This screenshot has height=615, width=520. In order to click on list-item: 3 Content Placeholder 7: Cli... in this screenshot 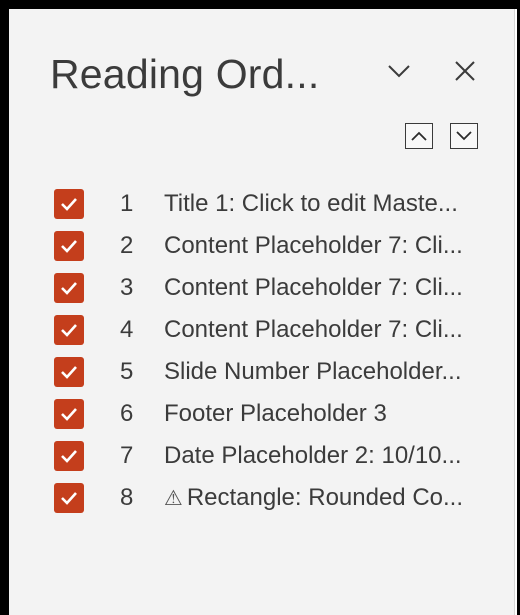, I will do `click(261, 290)`.